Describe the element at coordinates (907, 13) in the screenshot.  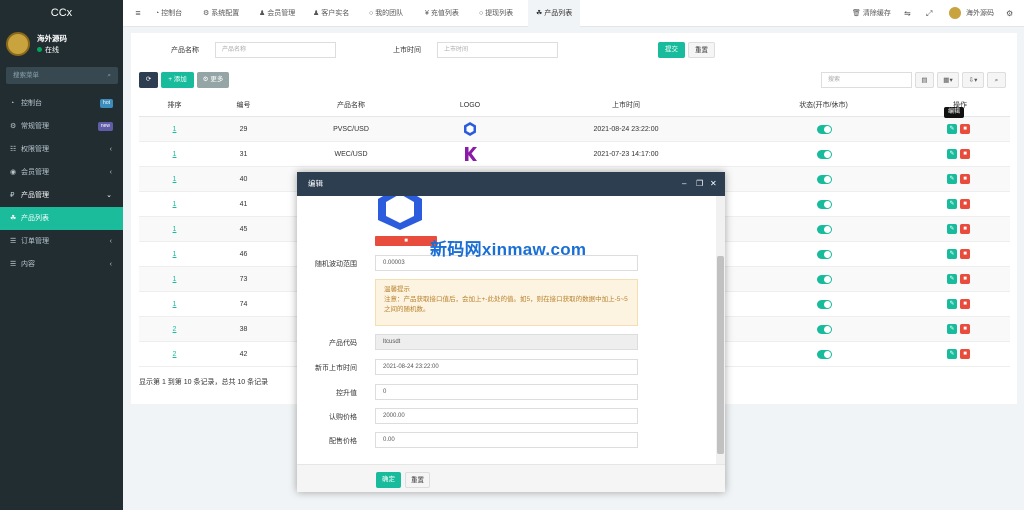
I see `translate-icon: ⇋` at that location.